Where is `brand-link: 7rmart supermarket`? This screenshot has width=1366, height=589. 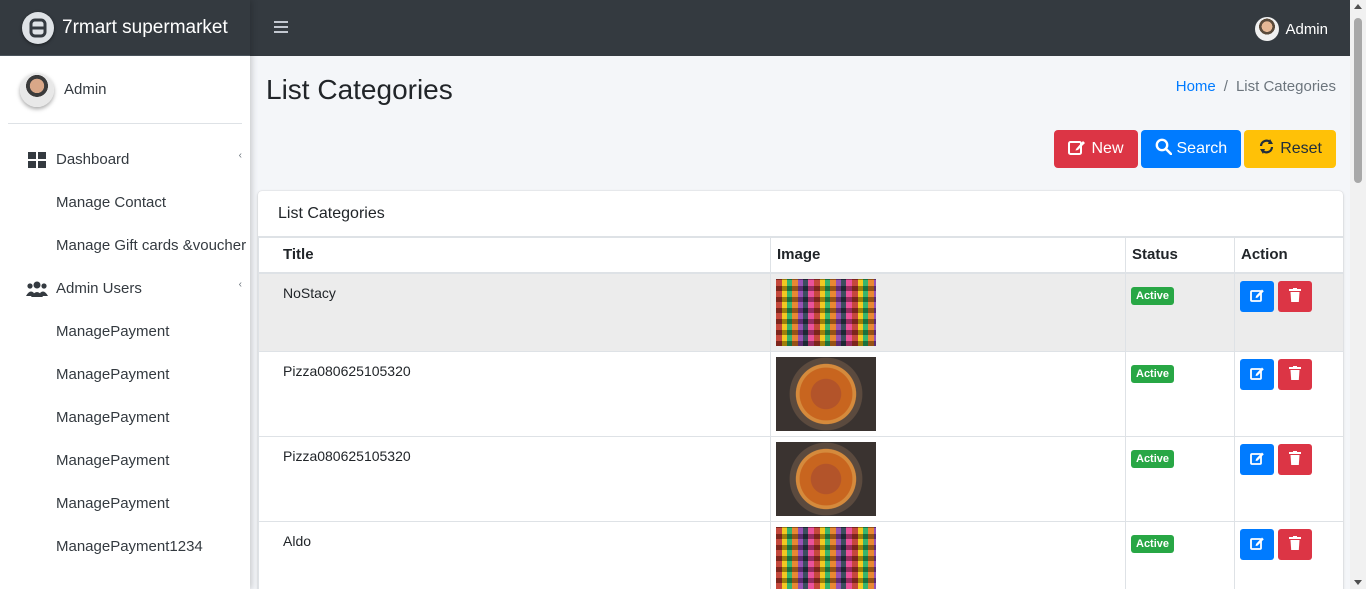
brand-link: 7rmart supermarket is located at coordinates (125, 28).